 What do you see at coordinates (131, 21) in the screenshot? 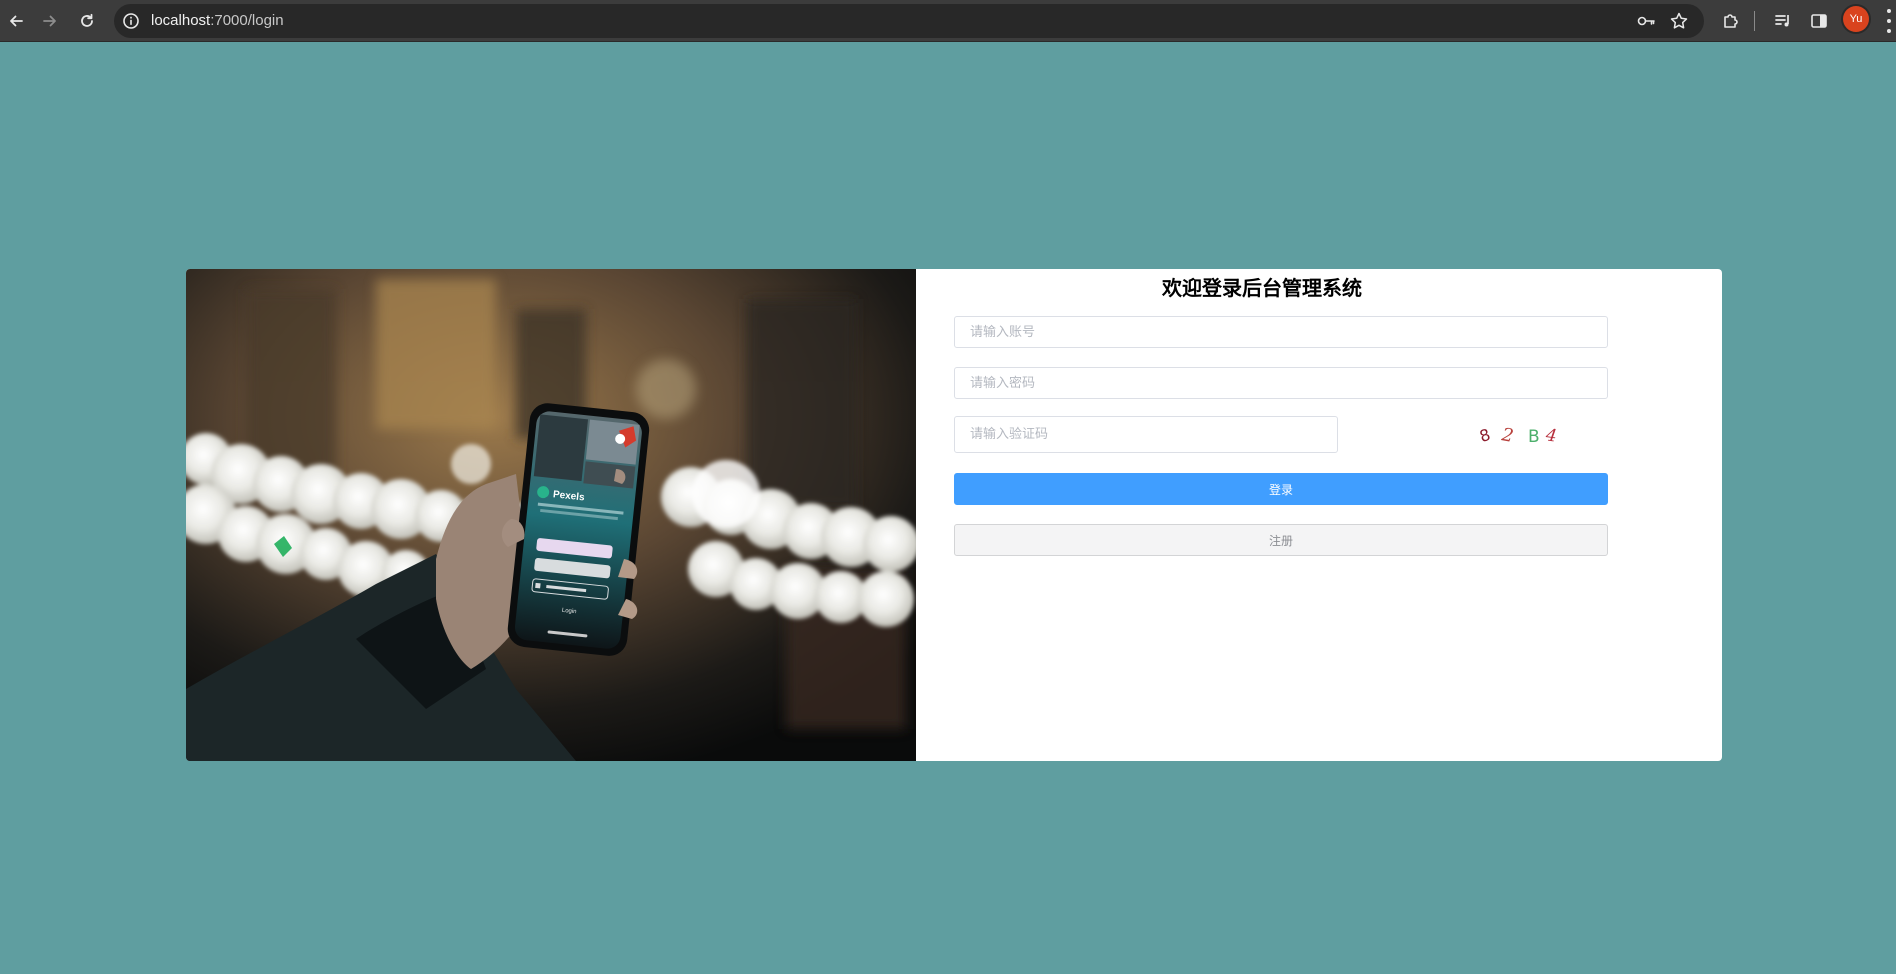
I see `site-info-icon` at bounding box center [131, 21].